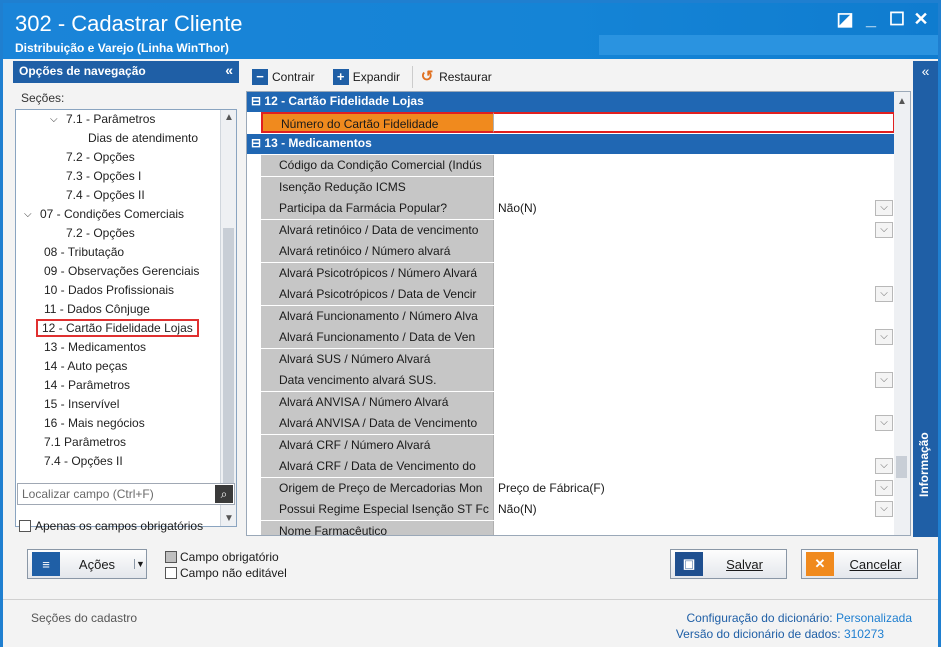  Describe the element at coordinates (95, 347) in the screenshot. I see `tree-item: 13 - Medicamentos` at that location.